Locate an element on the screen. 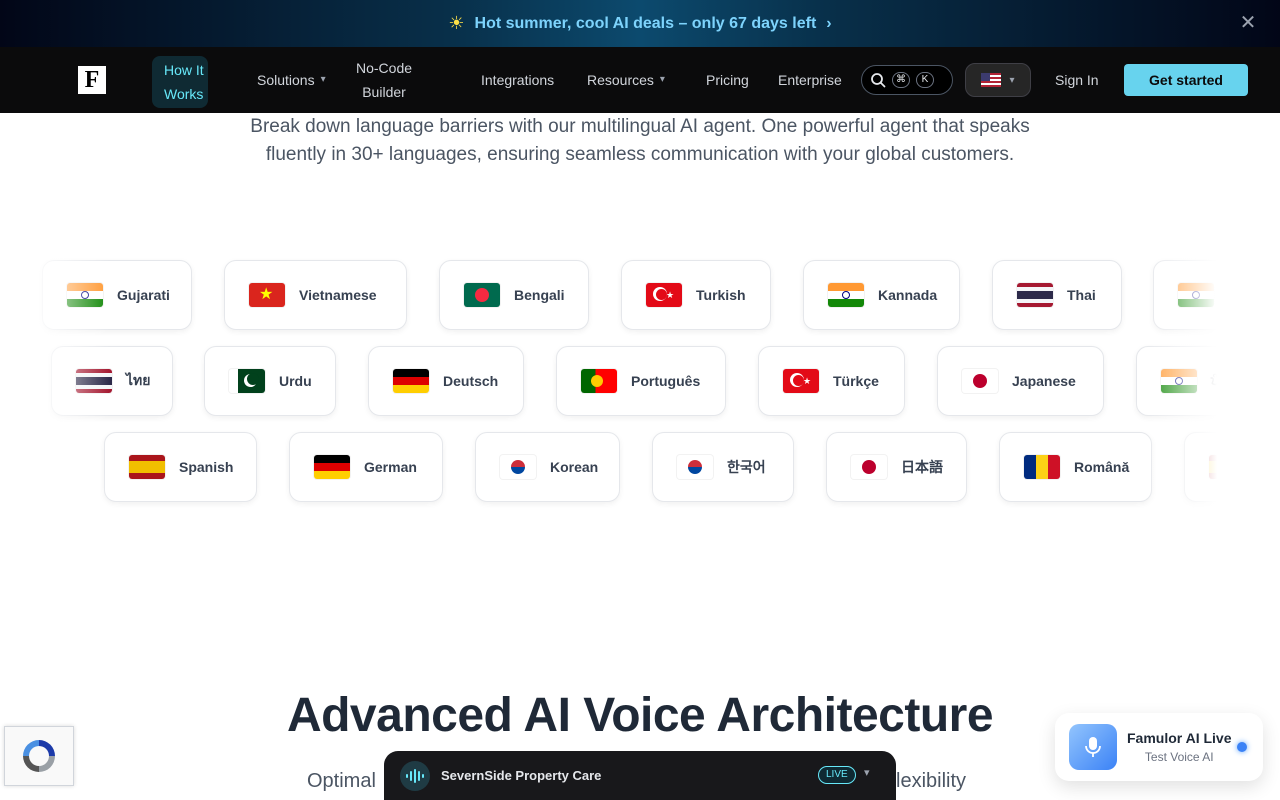 The image size is (1280, 800). nav-pricing: Pricing is located at coordinates (727, 80).